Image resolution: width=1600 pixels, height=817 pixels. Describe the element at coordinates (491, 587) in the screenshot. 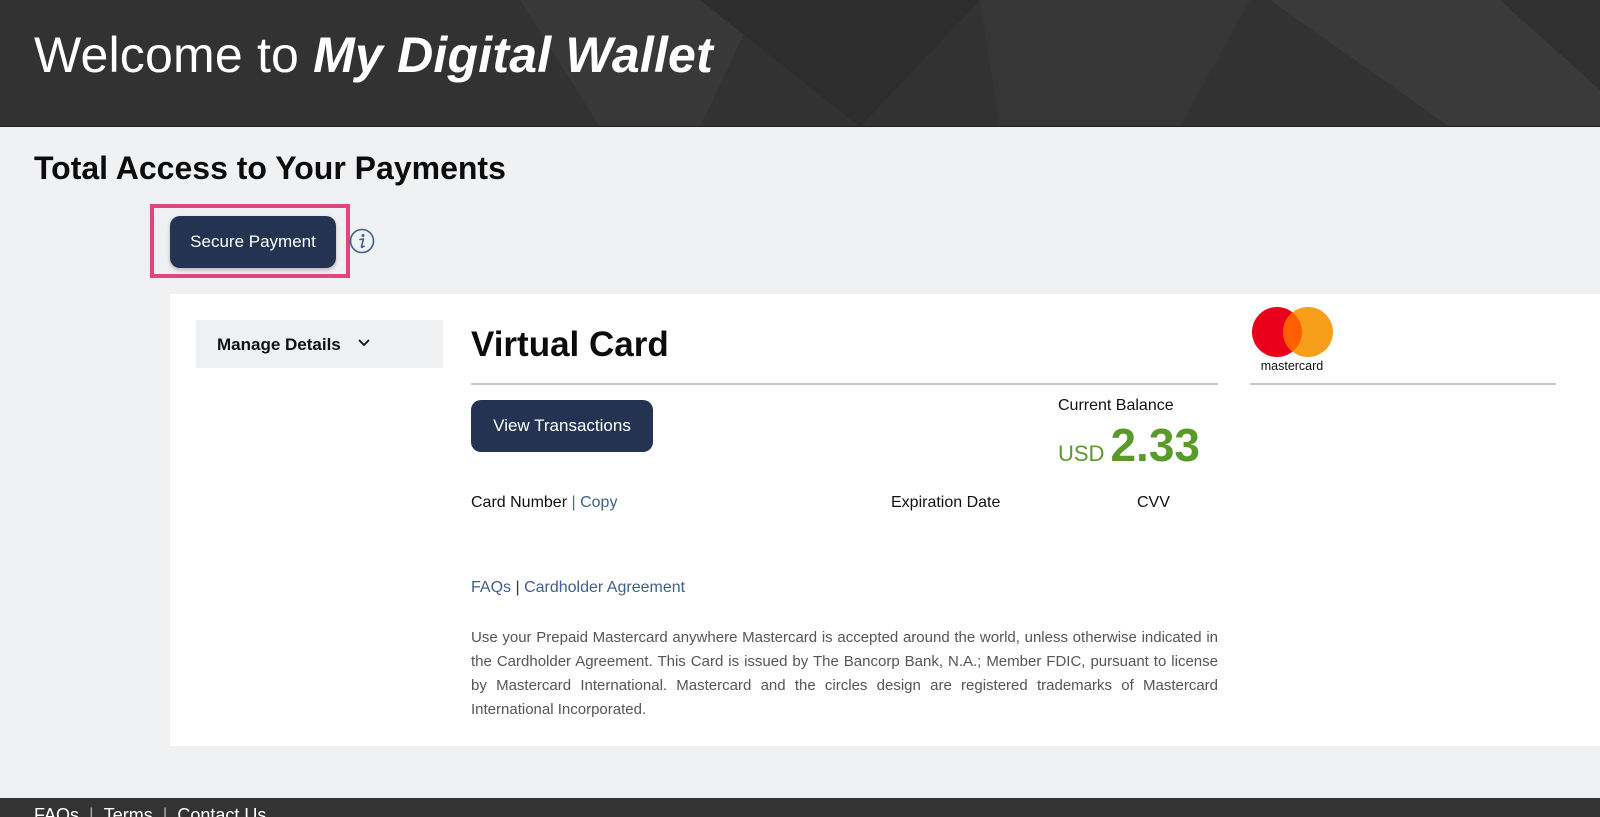

I see `faqs-link: FAQs` at that location.